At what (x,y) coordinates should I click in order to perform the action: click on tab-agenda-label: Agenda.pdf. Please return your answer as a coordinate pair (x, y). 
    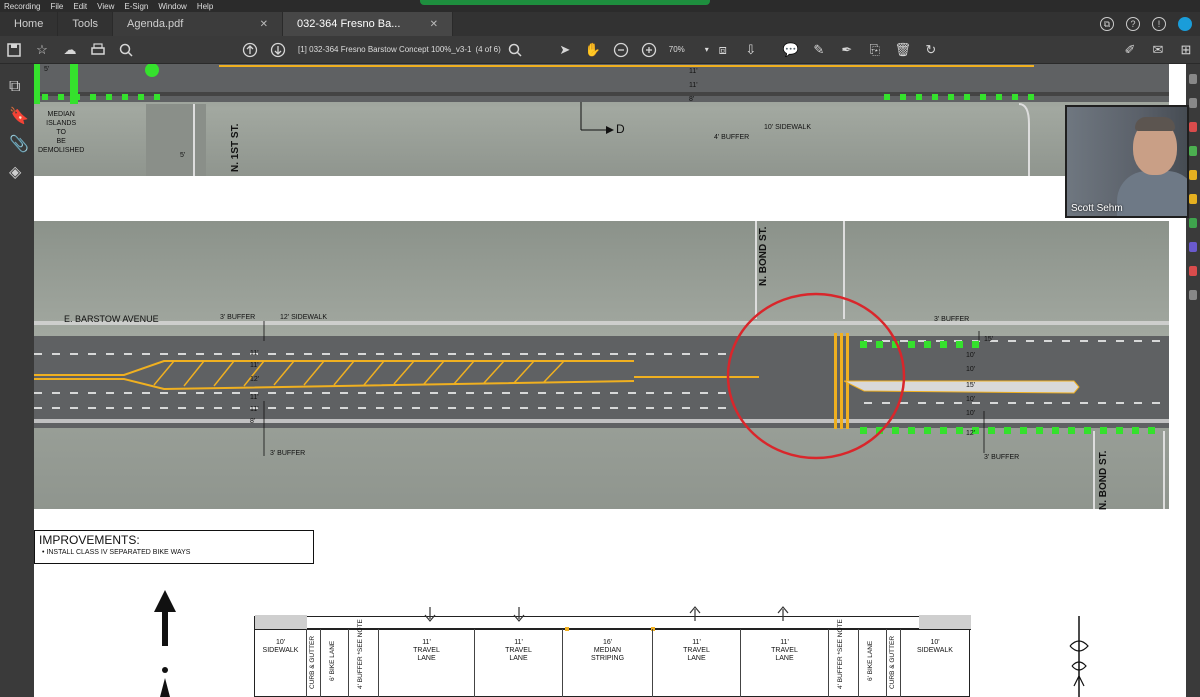
    Looking at the image, I should click on (155, 24).